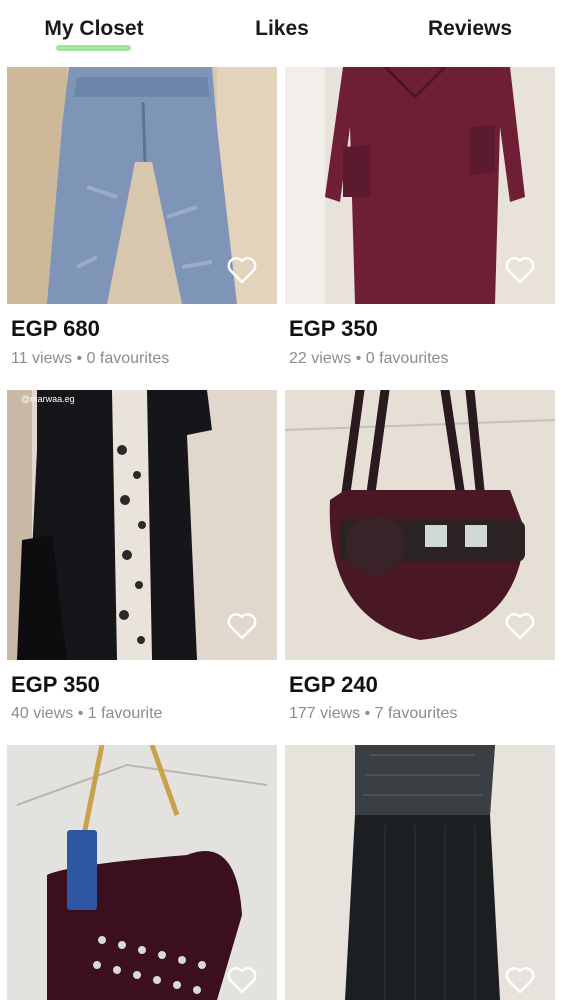 This screenshot has height=1000, width=563. Describe the element at coordinates (373, 713) in the screenshot. I see `product-stats: 177 views • 7 favourites` at that location.